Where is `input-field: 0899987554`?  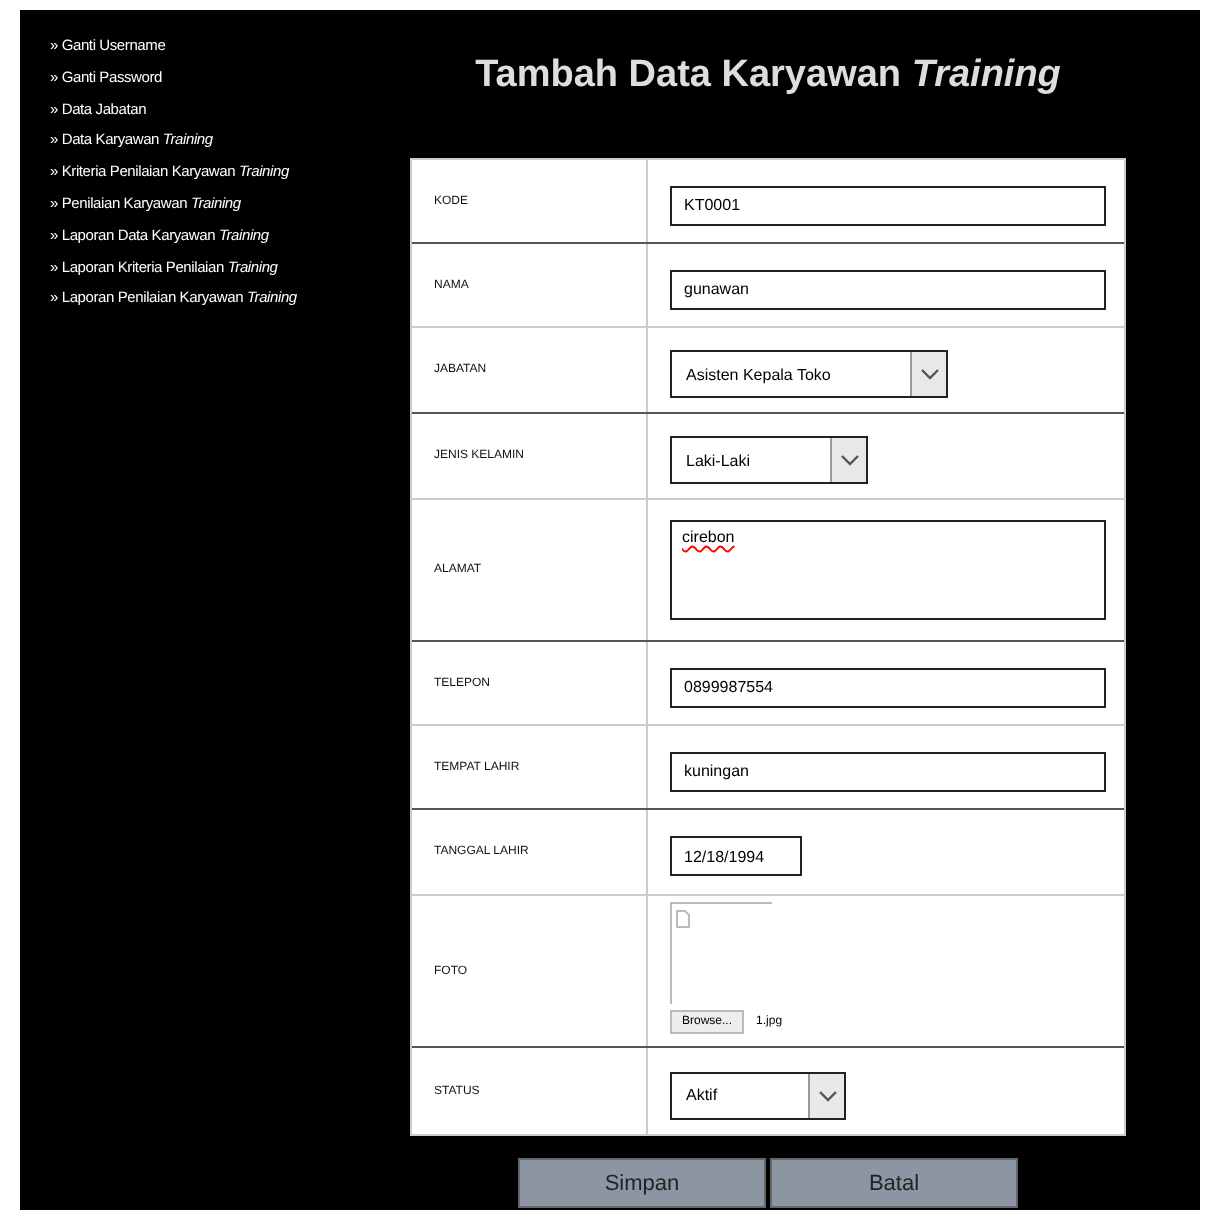 input-field: 0899987554 is located at coordinates (888, 687).